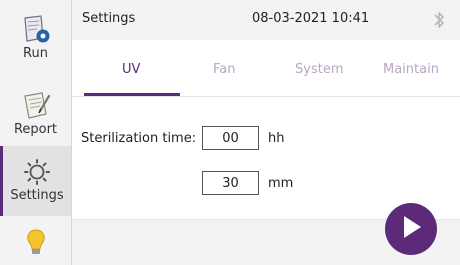  Describe the element at coordinates (37, 172) in the screenshot. I see `settings-icon` at that location.